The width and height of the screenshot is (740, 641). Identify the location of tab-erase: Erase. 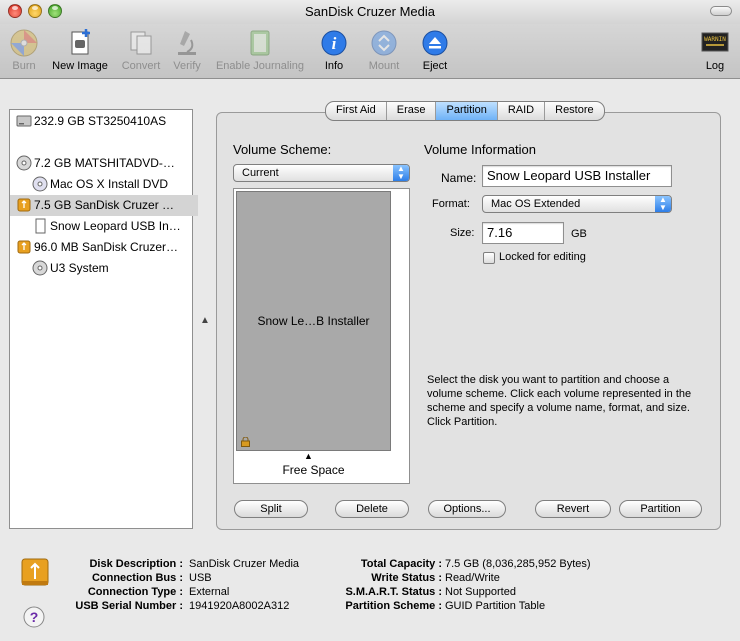
(412, 111).